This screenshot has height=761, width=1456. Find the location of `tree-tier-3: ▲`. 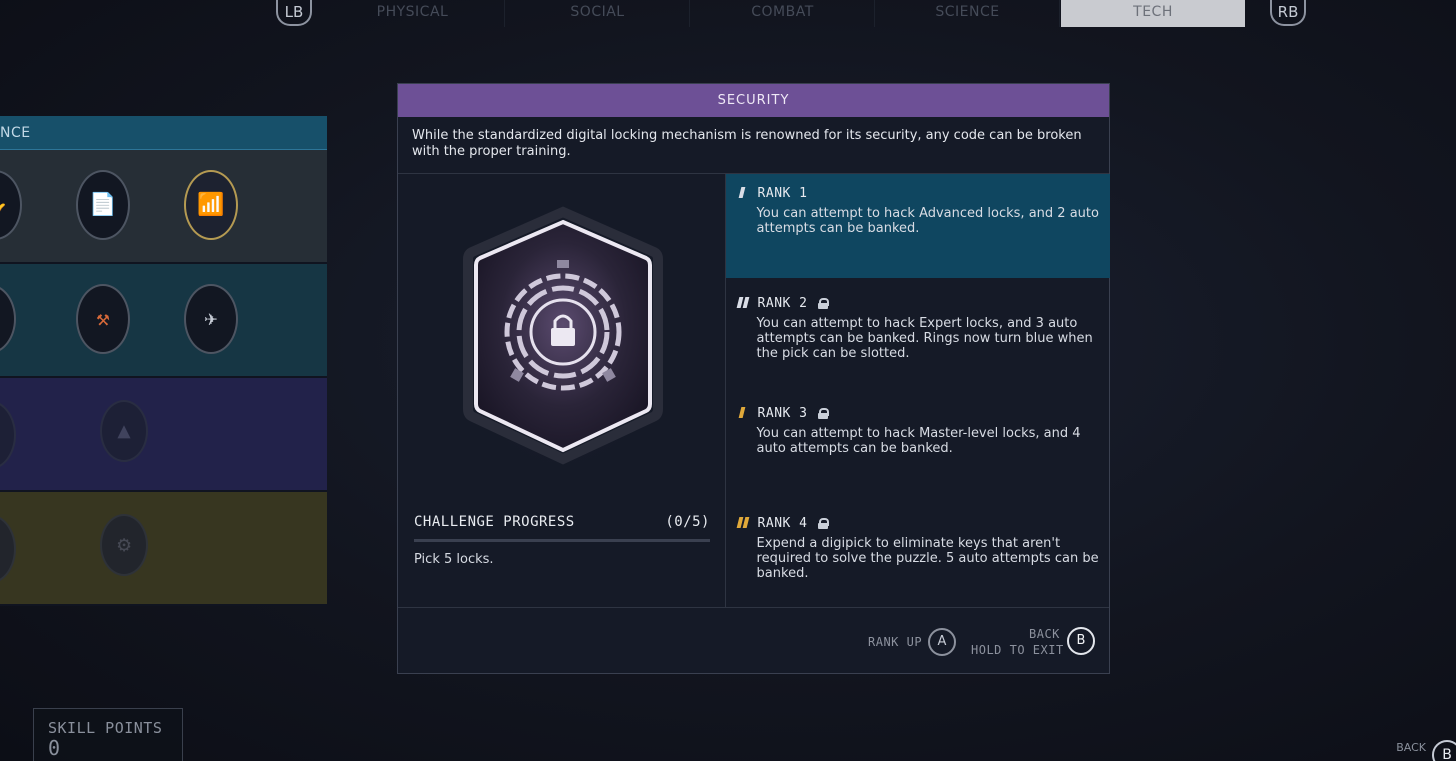

tree-tier-3: ▲ is located at coordinates (163, 435).